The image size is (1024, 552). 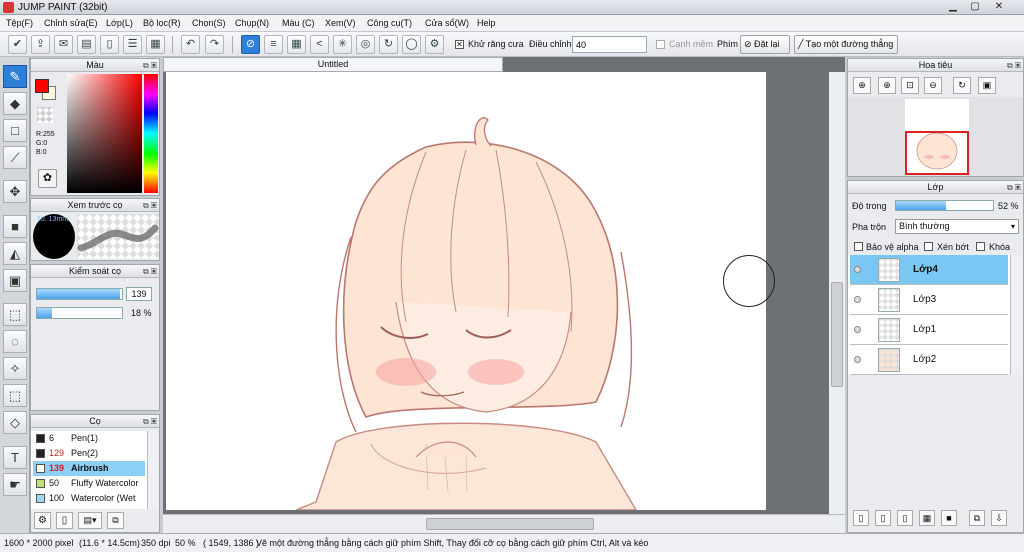 What do you see at coordinates (999, 518) in the screenshot?
I see `merge-layer-icon: ⇩` at bounding box center [999, 518].